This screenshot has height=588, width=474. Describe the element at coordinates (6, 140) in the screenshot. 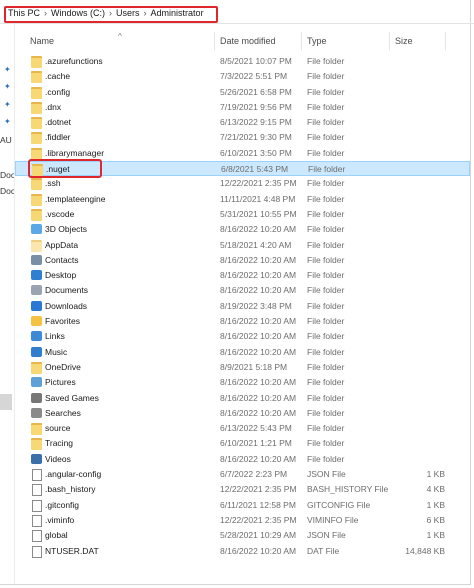

I see `nav-item: AU` at that location.